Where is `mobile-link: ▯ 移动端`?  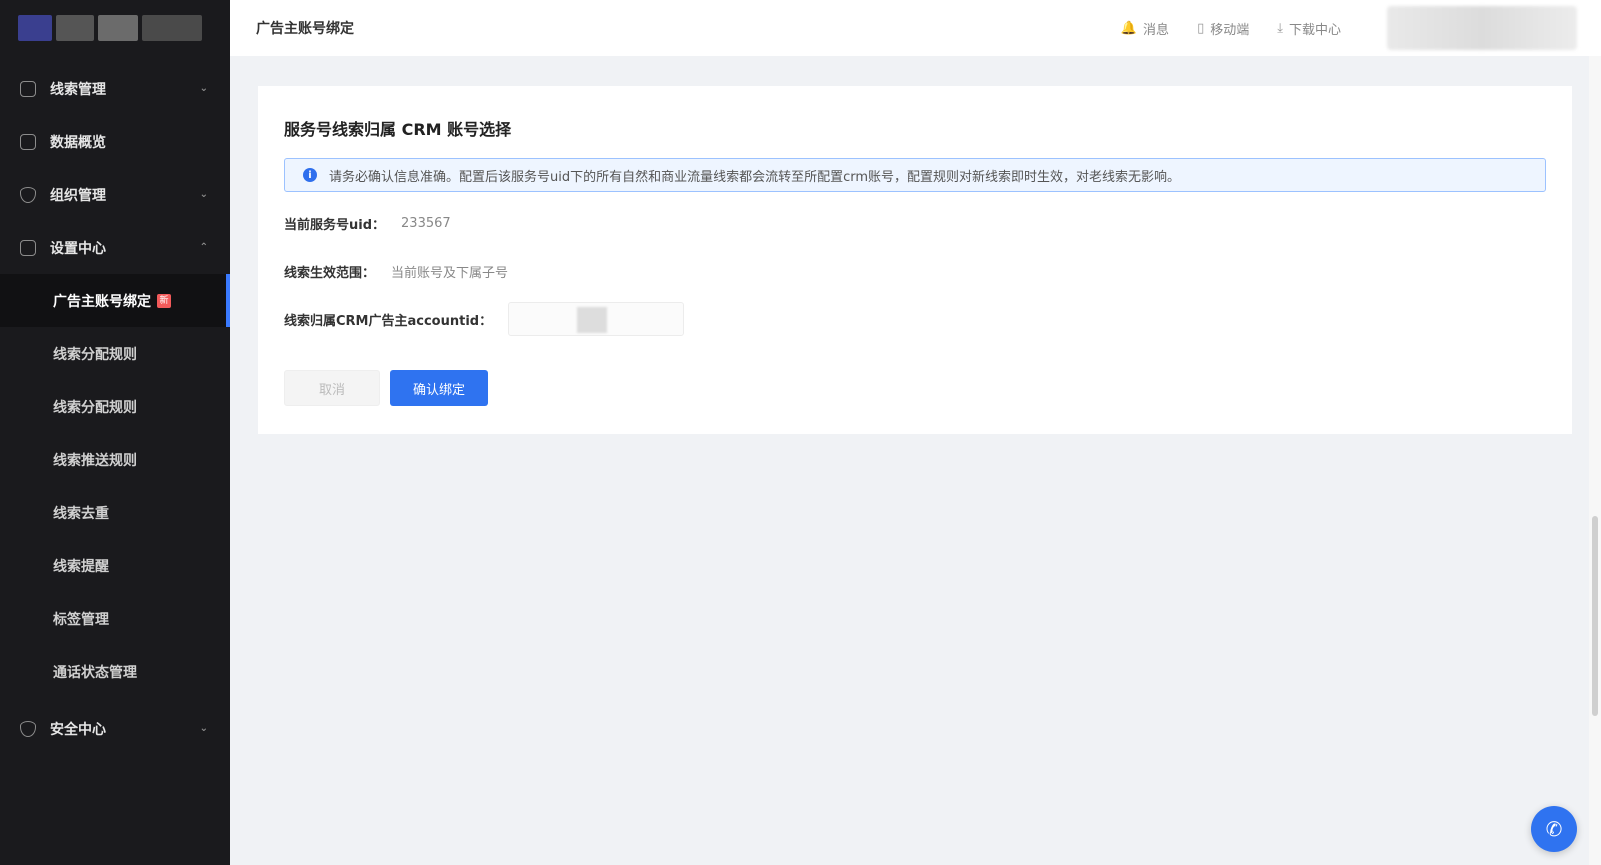
mobile-link: ▯ 移动端 is located at coordinates (1223, 28).